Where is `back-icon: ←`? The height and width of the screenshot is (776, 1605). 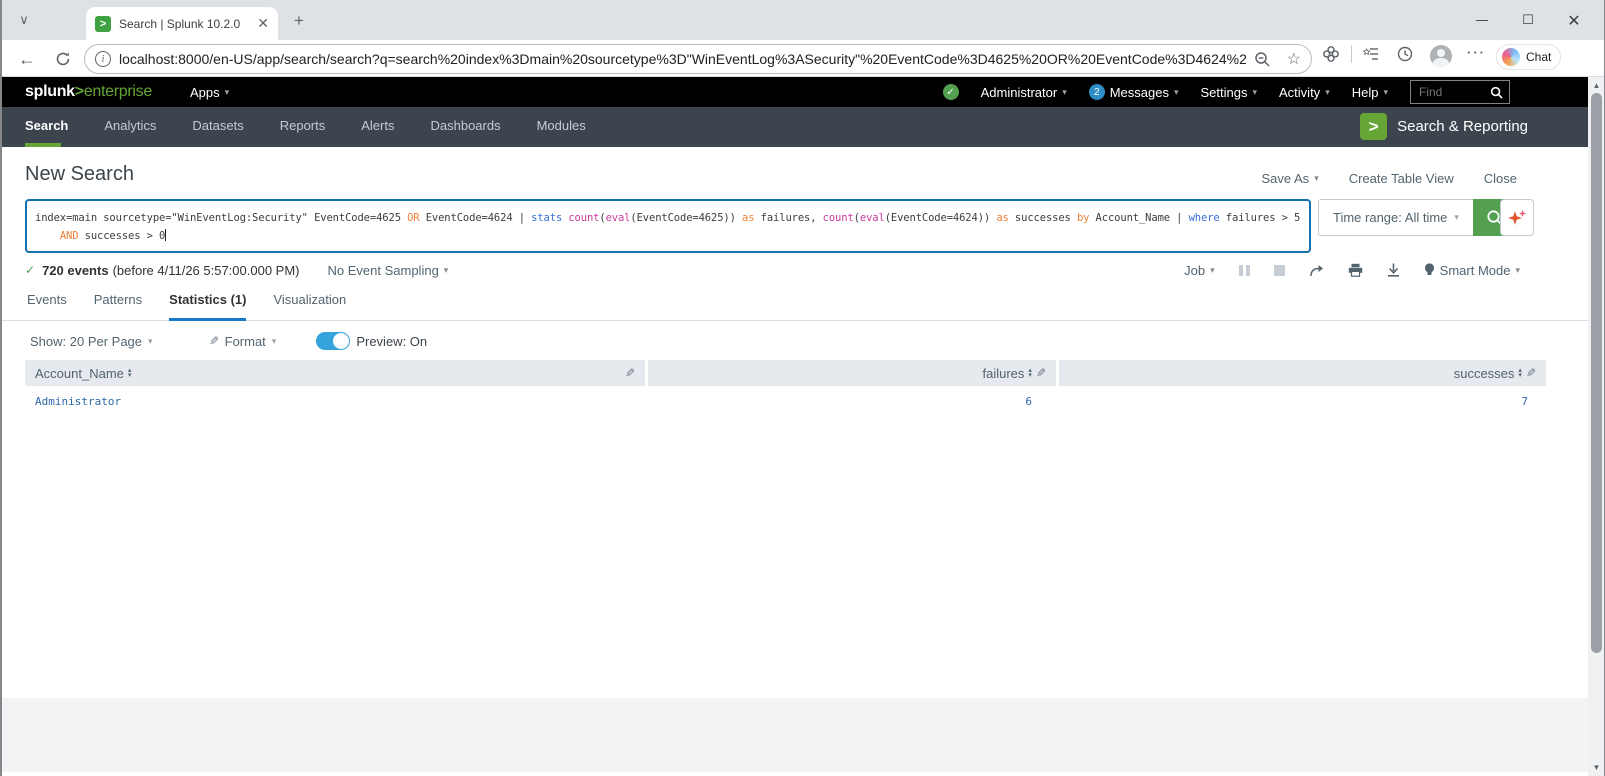 back-icon: ← is located at coordinates (27, 59).